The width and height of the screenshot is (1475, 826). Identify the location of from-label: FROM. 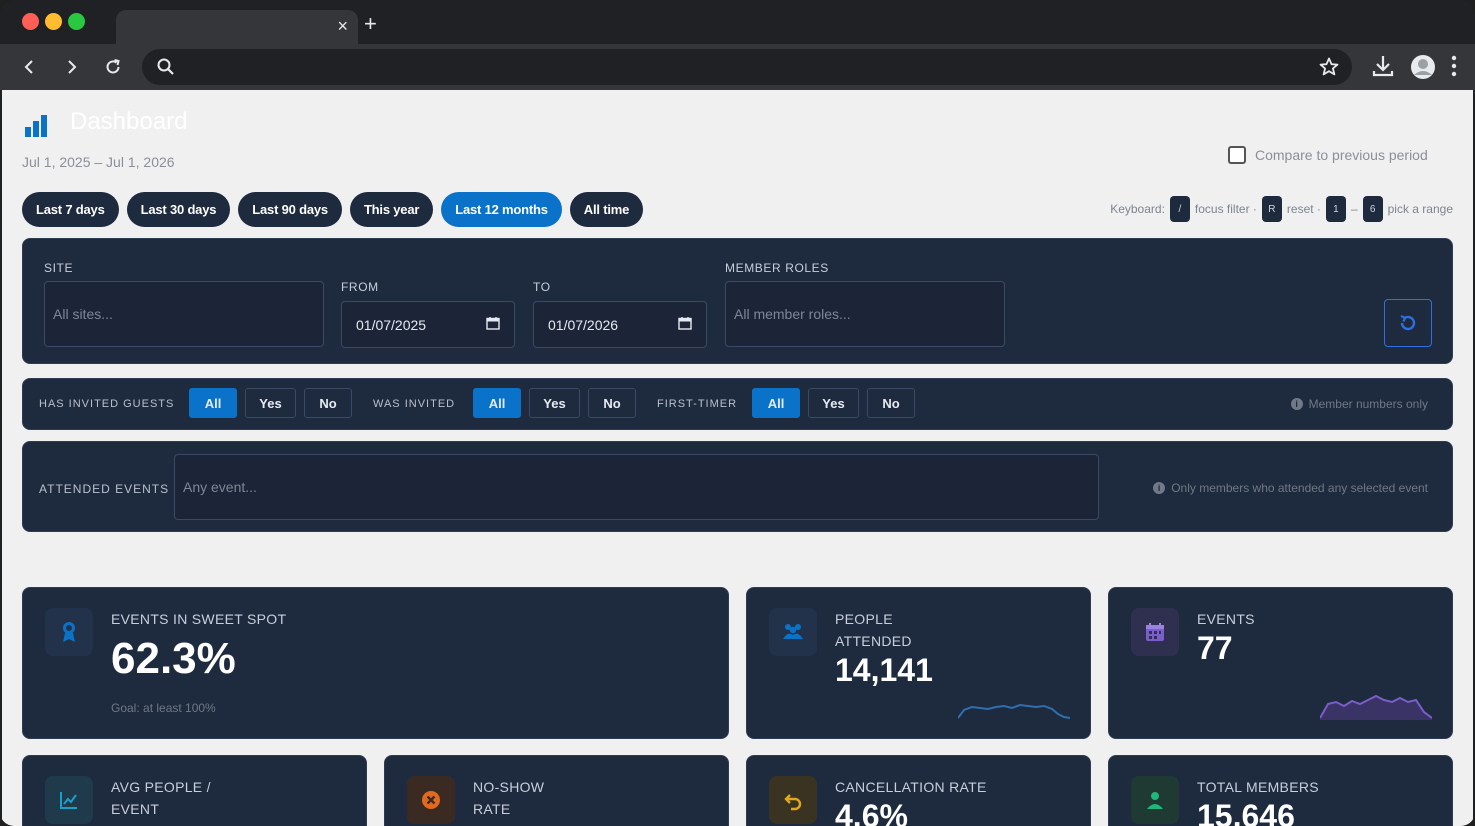
(360, 287).